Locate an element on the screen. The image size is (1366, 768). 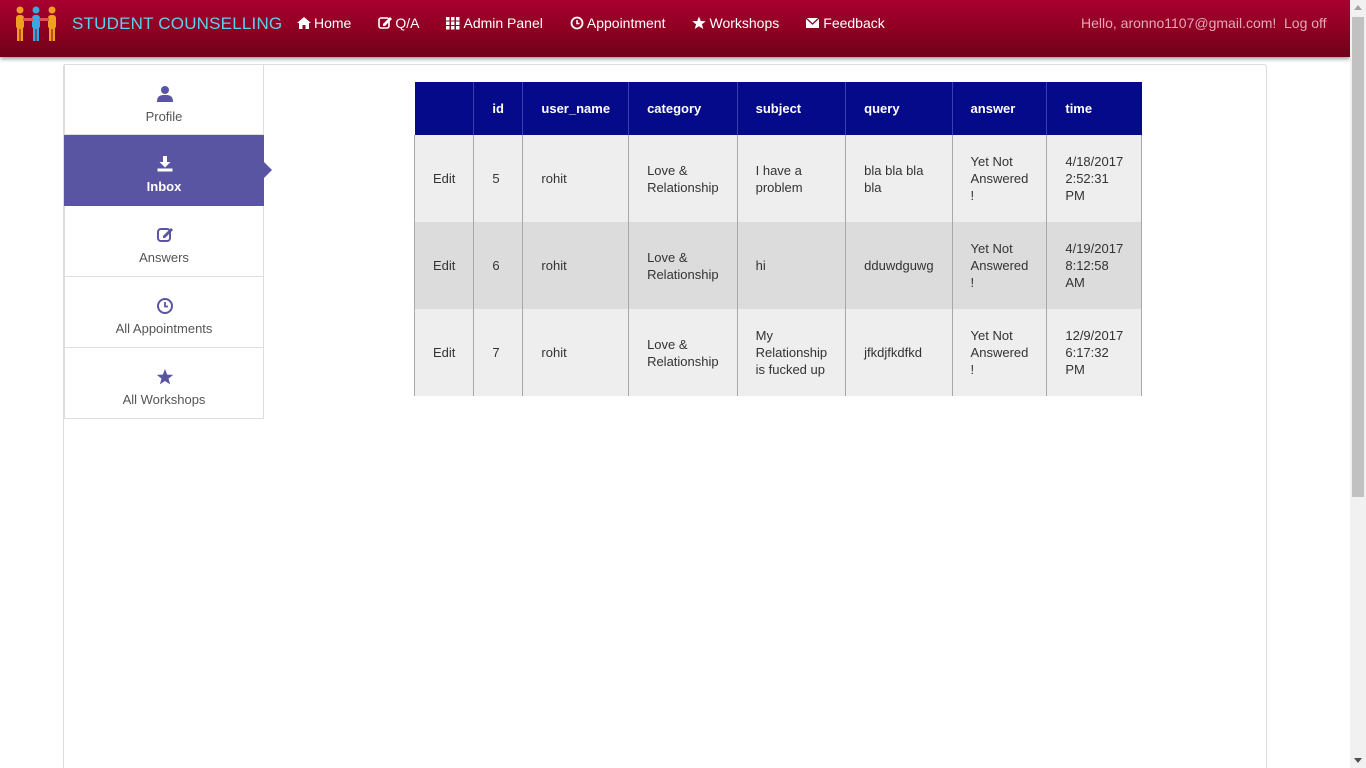
cell-subject: I have a problem is located at coordinates (792, 178).